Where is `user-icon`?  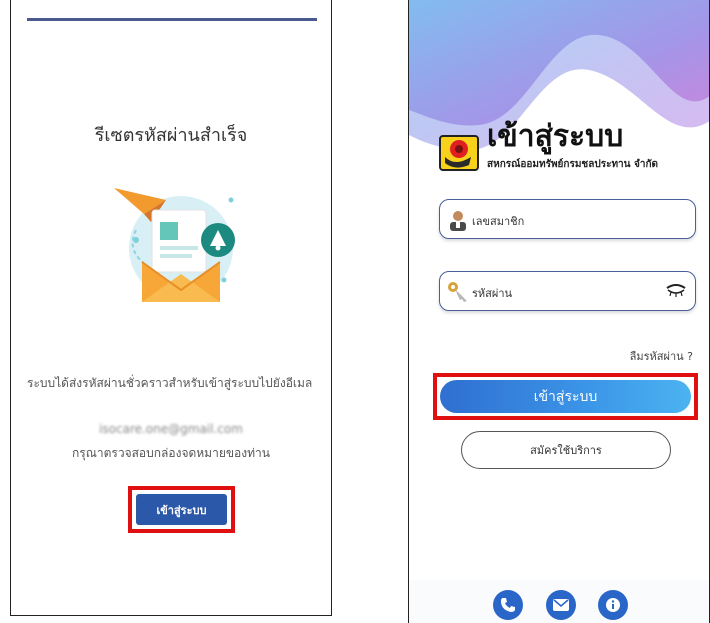 user-icon is located at coordinates (458, 221).